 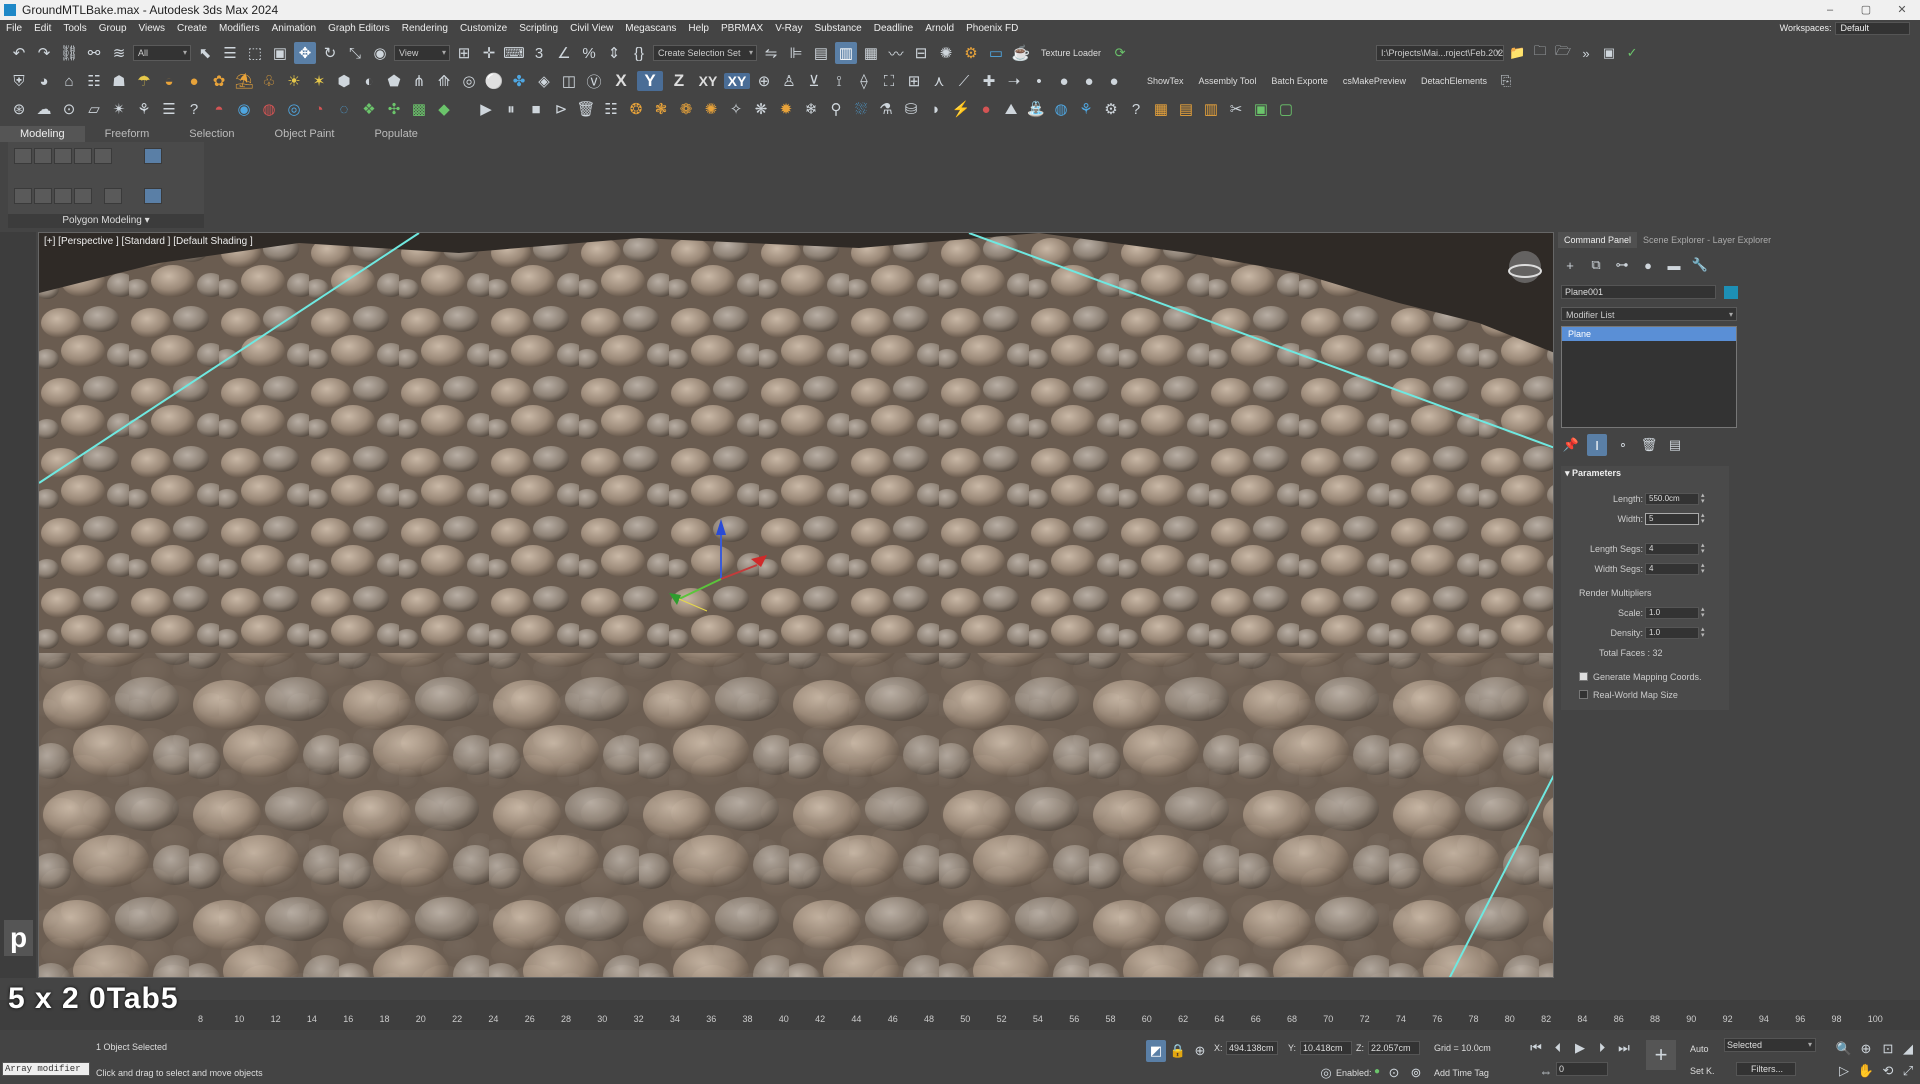 What do you see at coordinates (711, 109) in the screenshot?
I see `phoenix-4-icon: ✺` at bounding box center [711, 109].